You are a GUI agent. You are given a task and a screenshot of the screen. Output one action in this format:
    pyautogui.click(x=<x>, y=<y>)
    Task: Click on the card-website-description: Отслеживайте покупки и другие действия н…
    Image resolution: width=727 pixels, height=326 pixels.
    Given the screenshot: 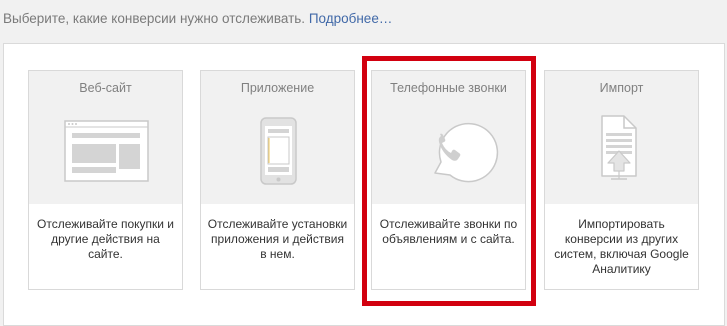 What is the action you would take?
    pyautogui.click(x=105, y=239)
    